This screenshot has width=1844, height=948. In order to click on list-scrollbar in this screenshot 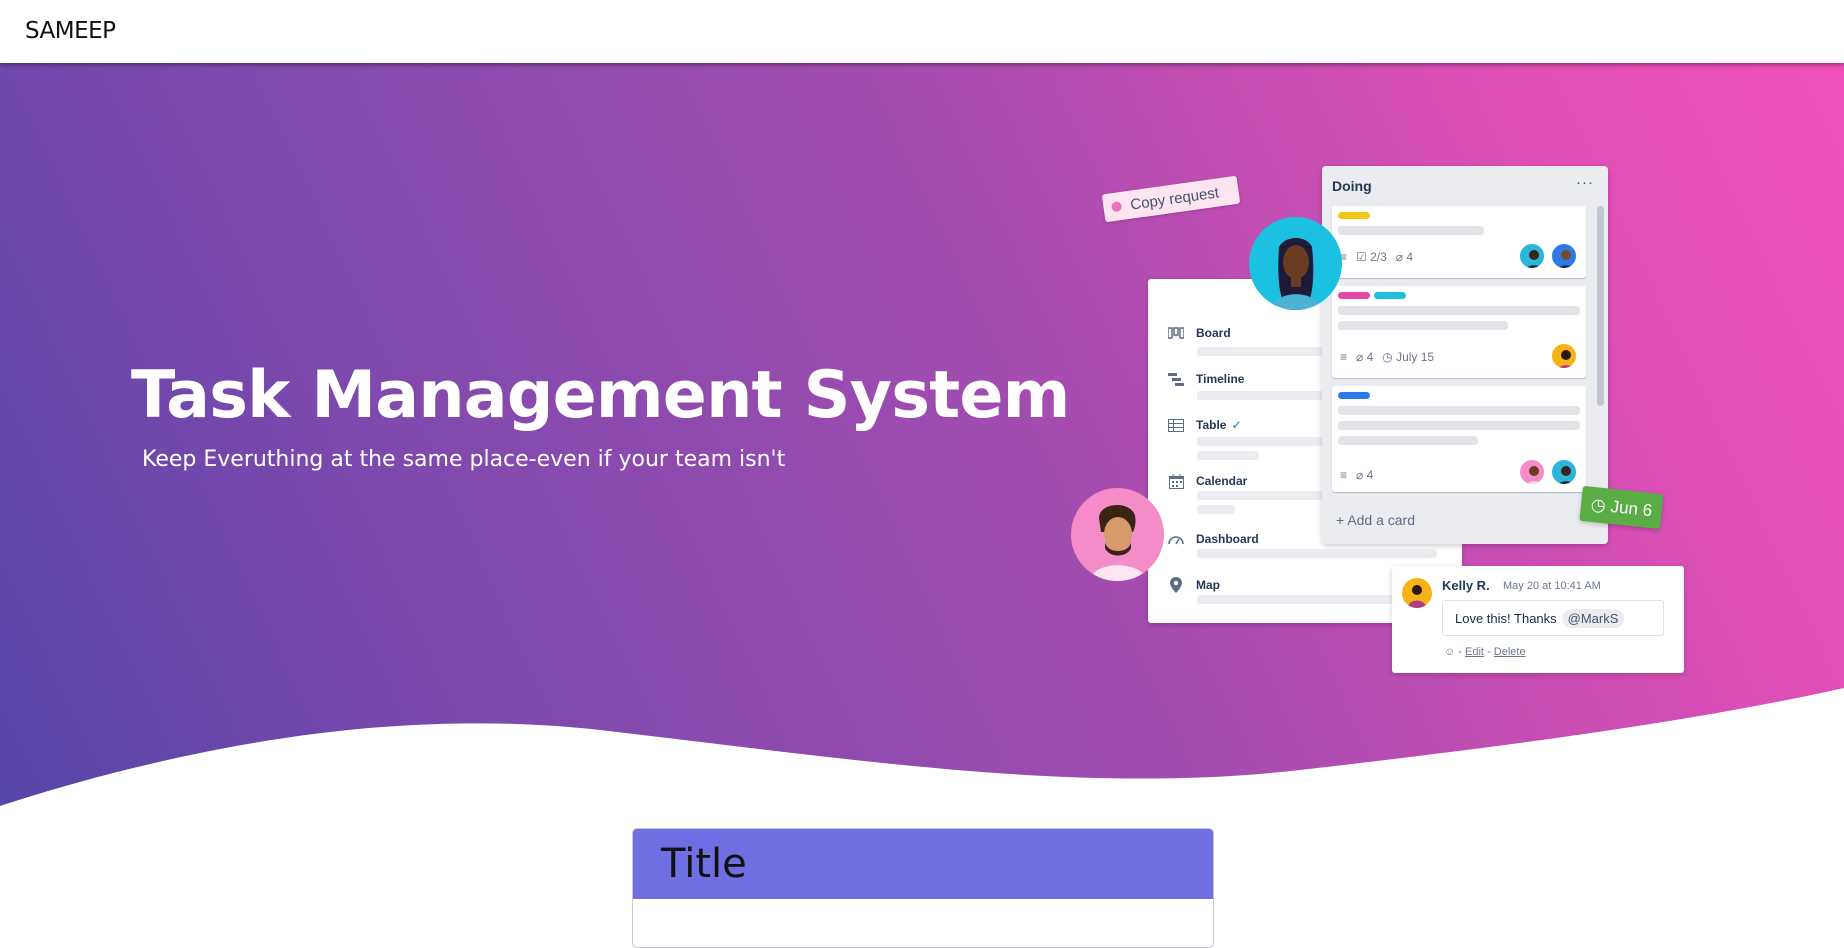, I will do `click(1600, 306)`.